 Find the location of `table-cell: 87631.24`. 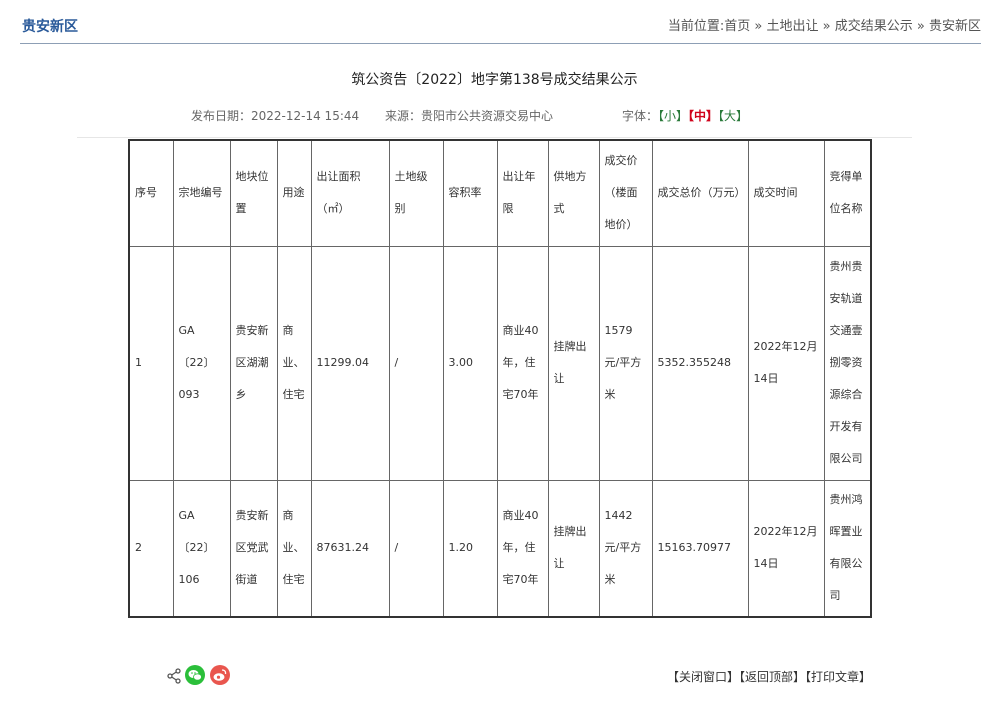

table-cell: 87631.24 is located at coordinates (350, 548).